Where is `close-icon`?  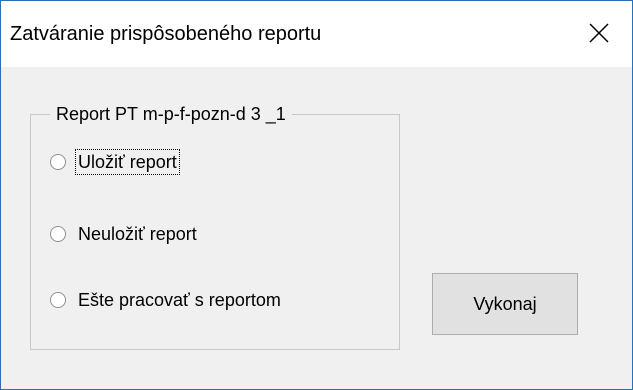
close-icon is located at coordinates (599, 33).